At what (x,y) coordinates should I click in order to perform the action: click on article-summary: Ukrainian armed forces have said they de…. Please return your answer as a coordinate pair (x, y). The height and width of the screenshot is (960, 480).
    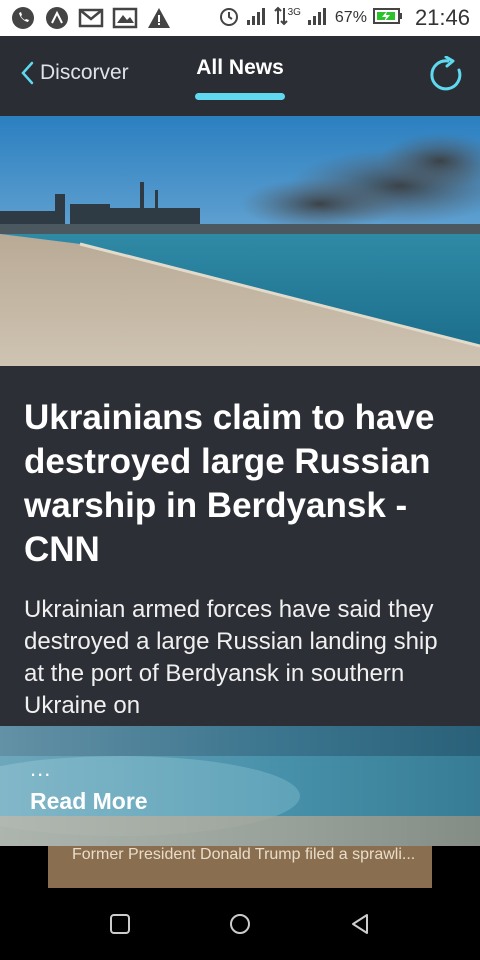
    Looking at the image, I should click on (231, 657).